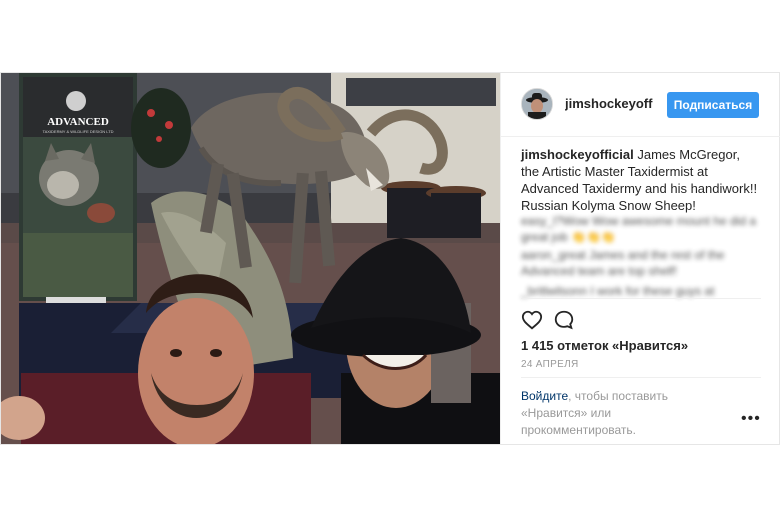 The image size is (780, 520). I want to click on avatar, so click(537, 104).